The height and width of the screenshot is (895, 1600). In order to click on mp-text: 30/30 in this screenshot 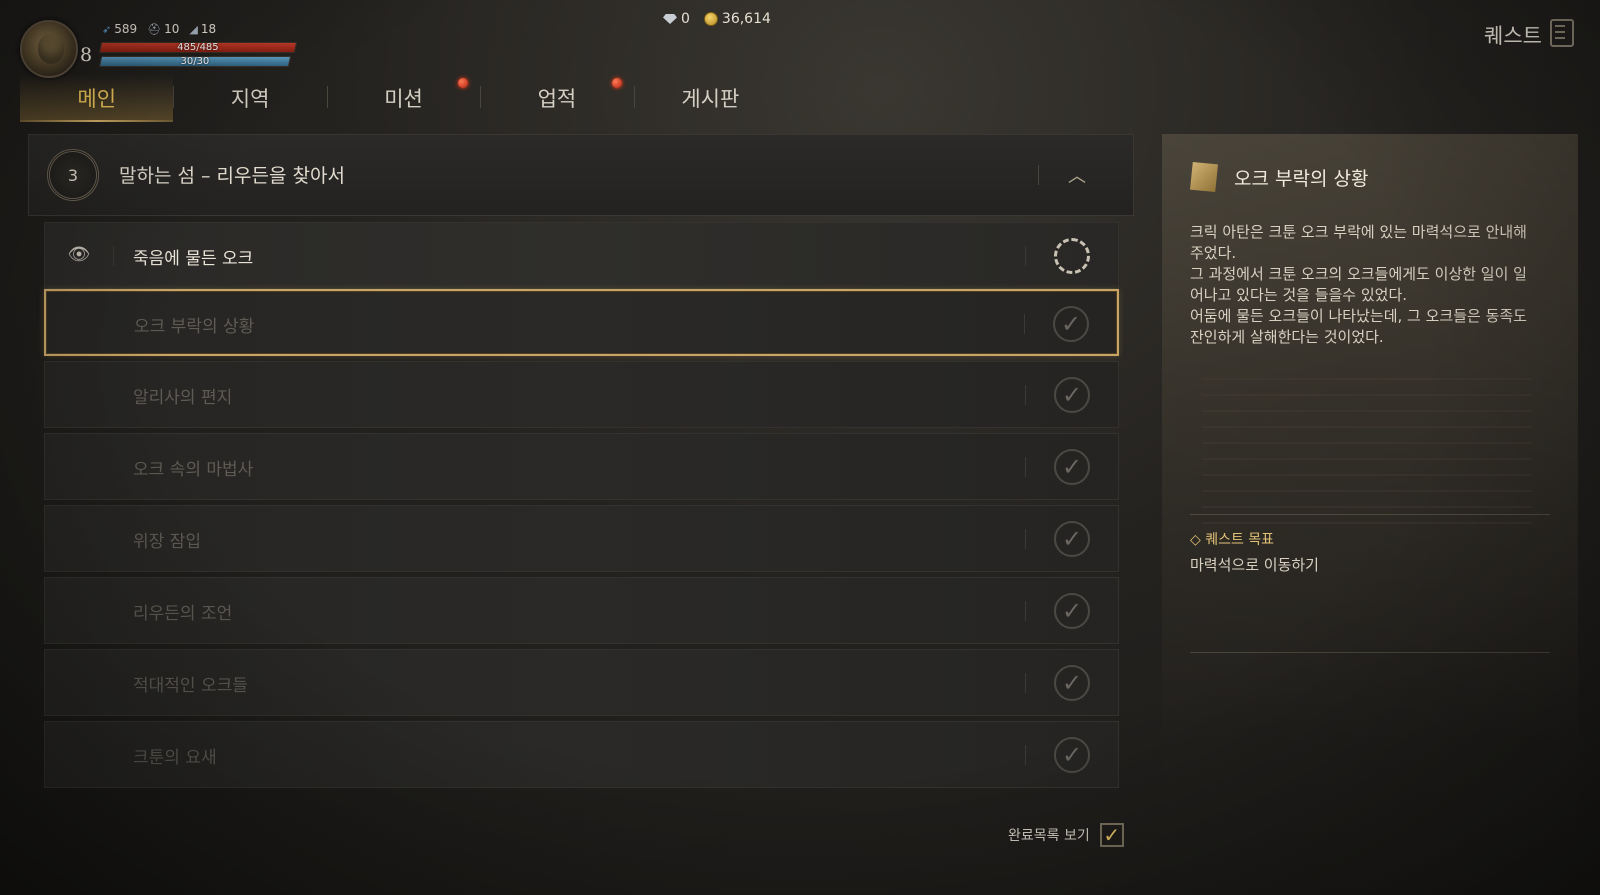, I will do `click(195, 61)`.